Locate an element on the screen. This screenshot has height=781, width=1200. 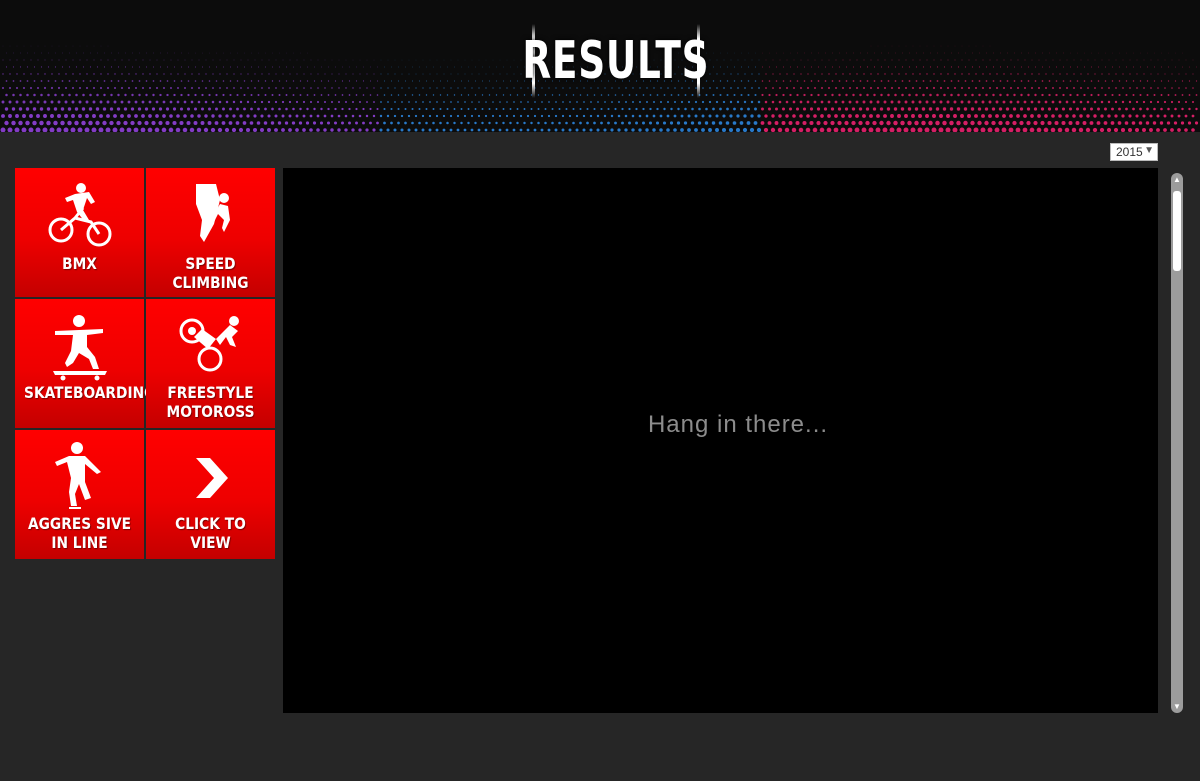
page-title: RESULTS is located at coordinates (616, 61).